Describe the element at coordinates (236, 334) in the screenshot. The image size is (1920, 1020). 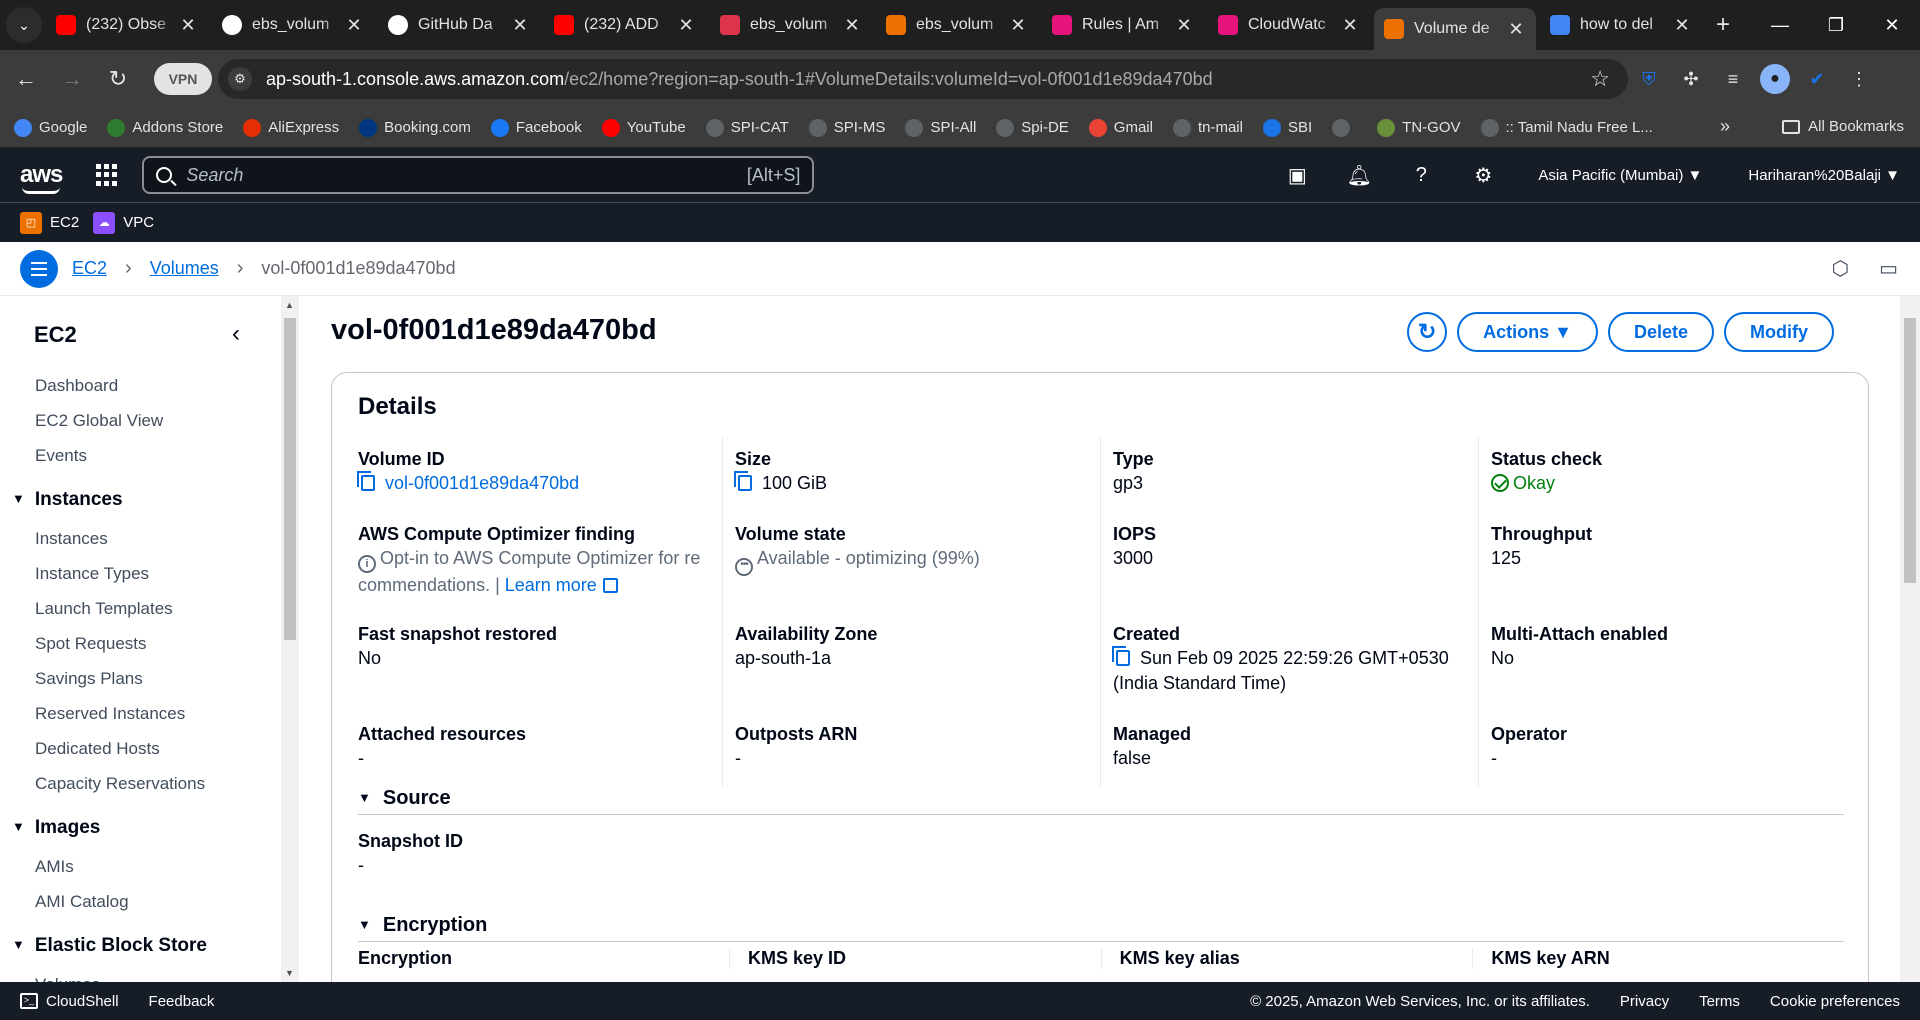
I see `collapse-sidebar-chevron-icon: ‹` at that location.